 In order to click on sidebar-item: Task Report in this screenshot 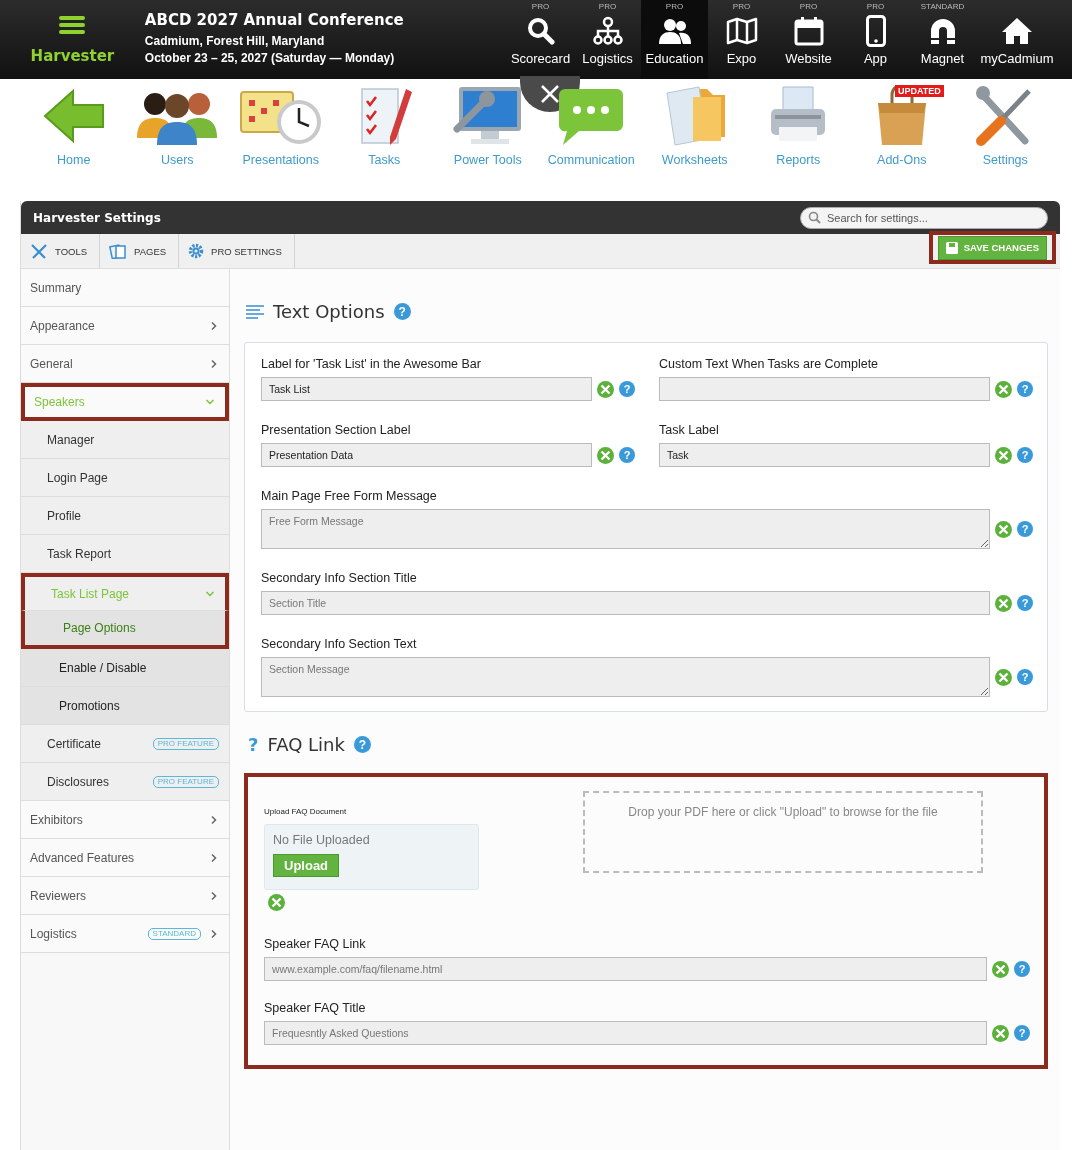, I will do `click(125, 554)`.